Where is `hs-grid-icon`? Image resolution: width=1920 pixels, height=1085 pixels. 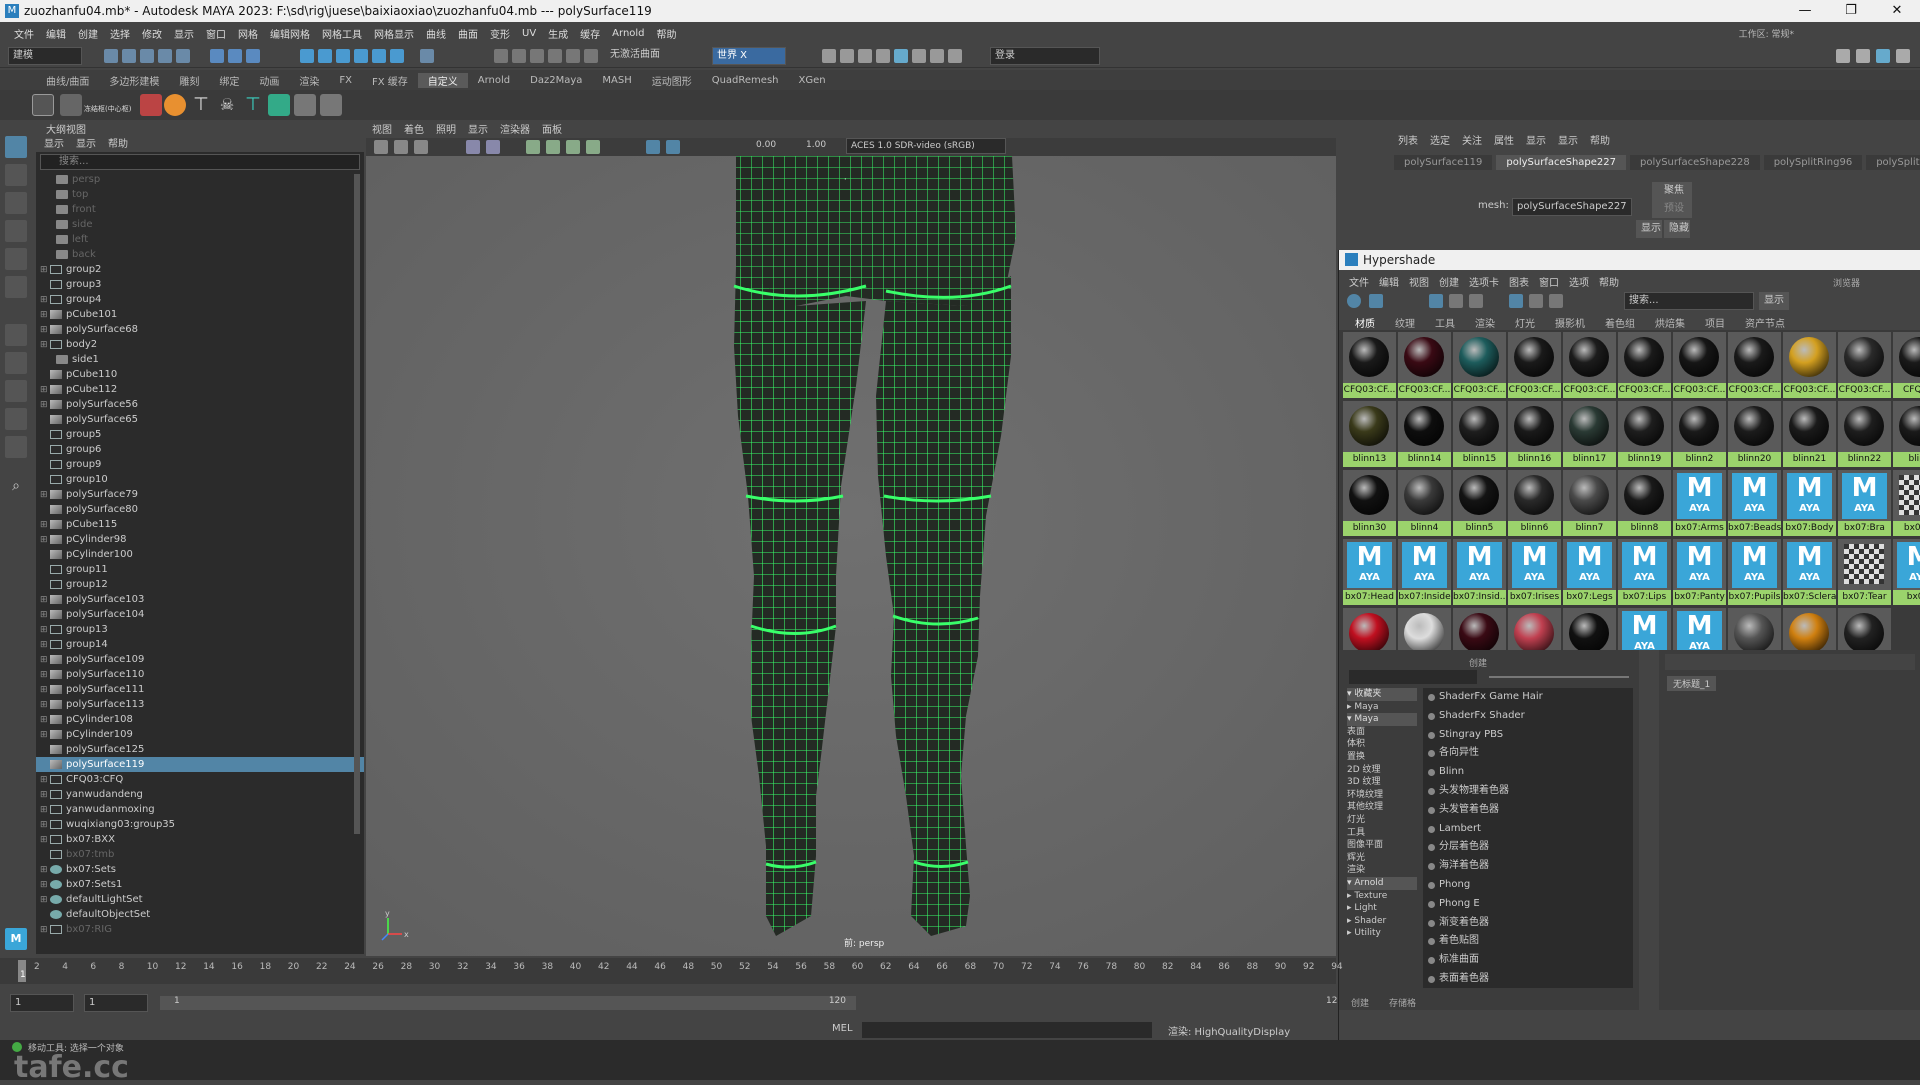
hs-grid-icon is located at coordinates (1376, 301).